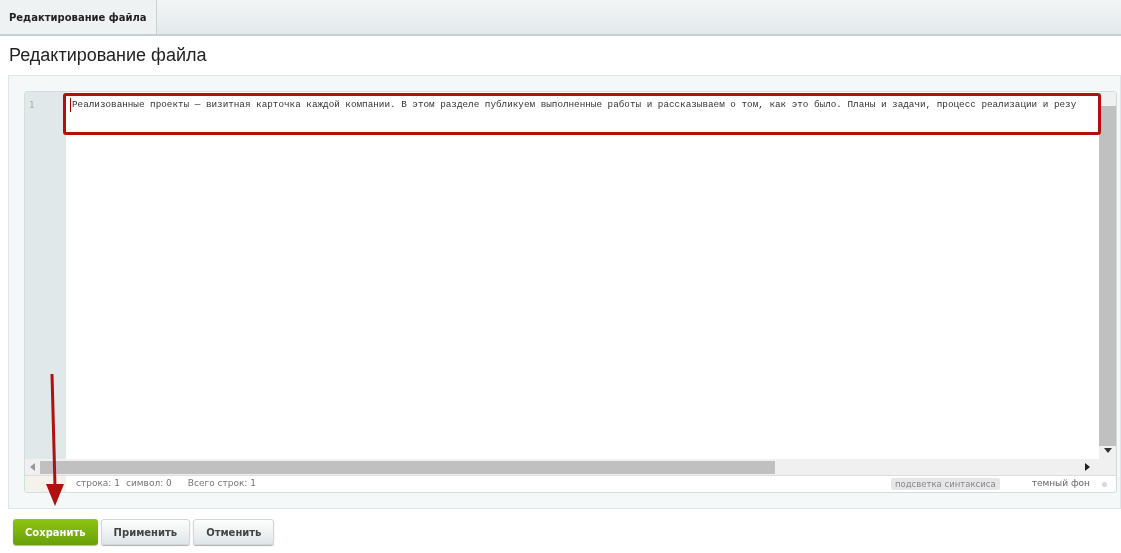 The width and height of the screenshot is (1121, 553). I want to click on form-button: Применить, so click(145, 532).